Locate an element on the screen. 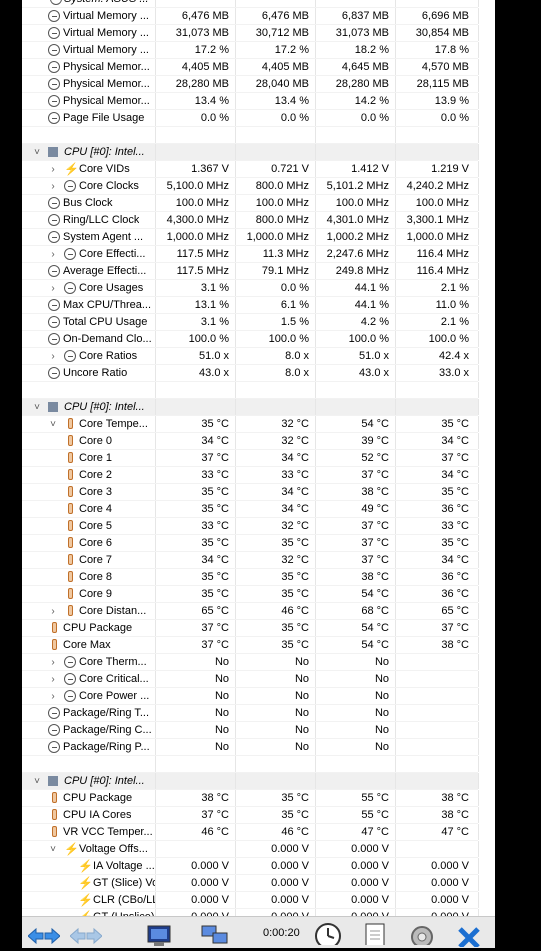  settings-icon is located at coordinates (422, 933).